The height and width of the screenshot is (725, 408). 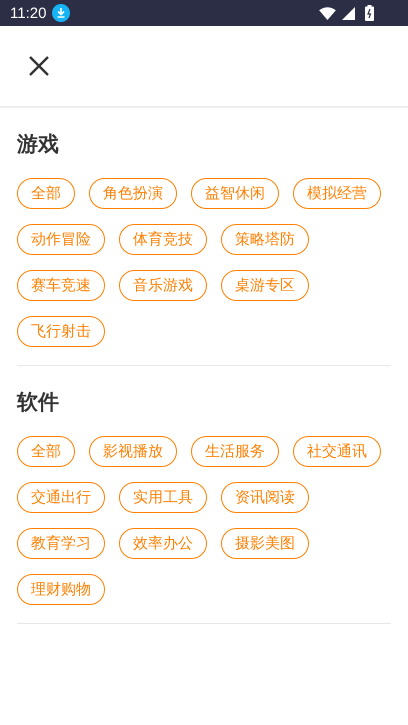 I want to click on close-icon, so click(x=39, y=66).